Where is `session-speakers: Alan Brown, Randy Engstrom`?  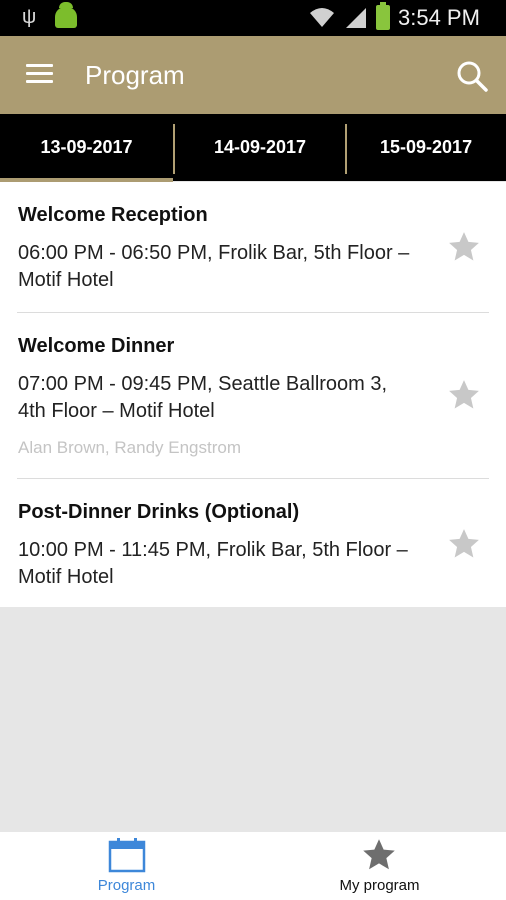
session-speakers: Alan Brown, Randy Engstrom is located at coordinates (129, 447).